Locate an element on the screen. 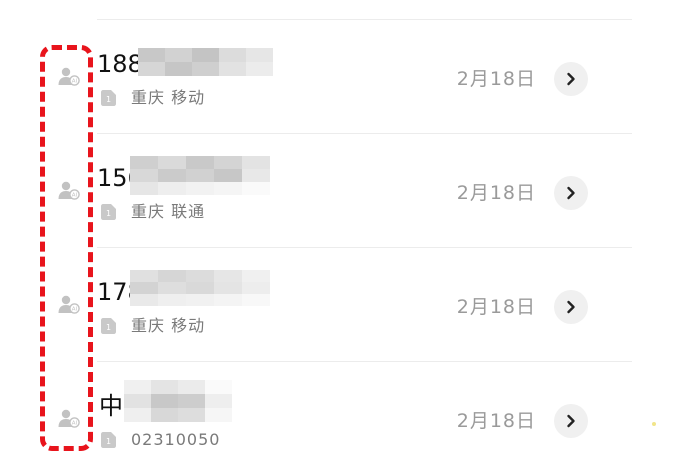  decorative-dot is located at coordinates (654, 424).